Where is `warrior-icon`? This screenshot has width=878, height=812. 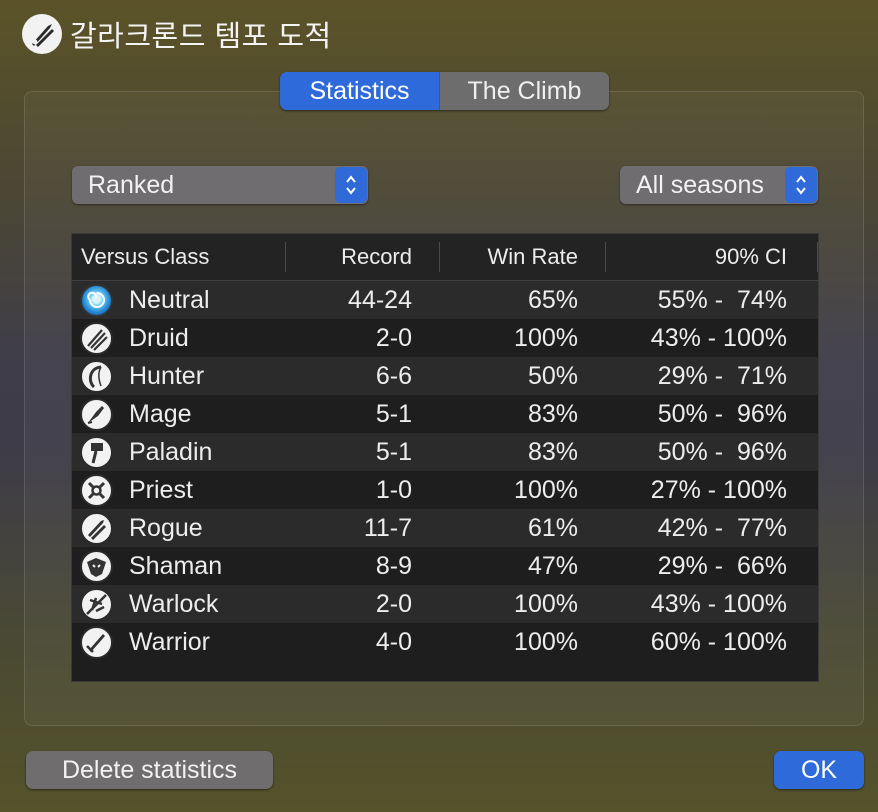 warrior-icon is located at coordinates (96, 642).